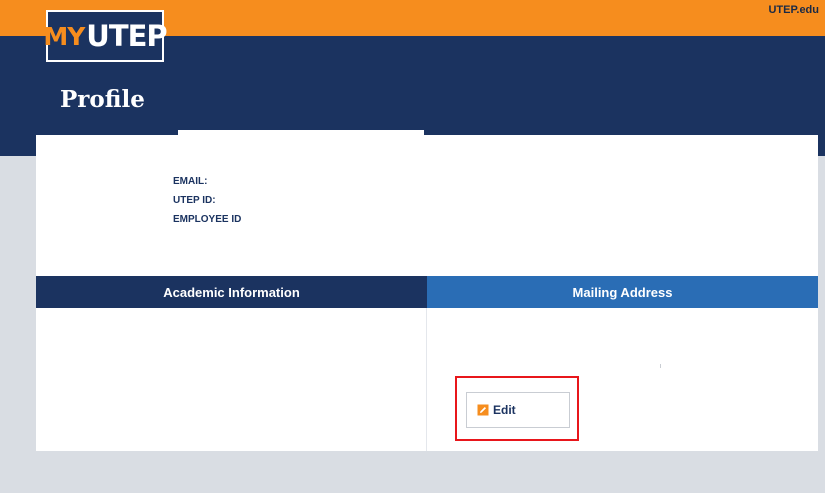 The width and height of the screenshot is (825, 493). What do you see at coordinates (194, 200) in the screenshot?
I see `utep-id-label: UTEP ID:` at bounding box center [194, 200].